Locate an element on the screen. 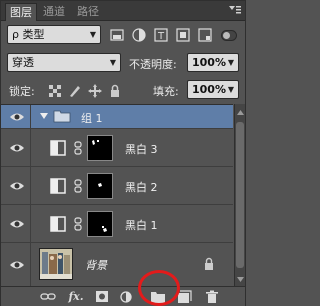 This screenshot has height=306, width=320. panel-menu-icon is located at coordinates (234, 10).